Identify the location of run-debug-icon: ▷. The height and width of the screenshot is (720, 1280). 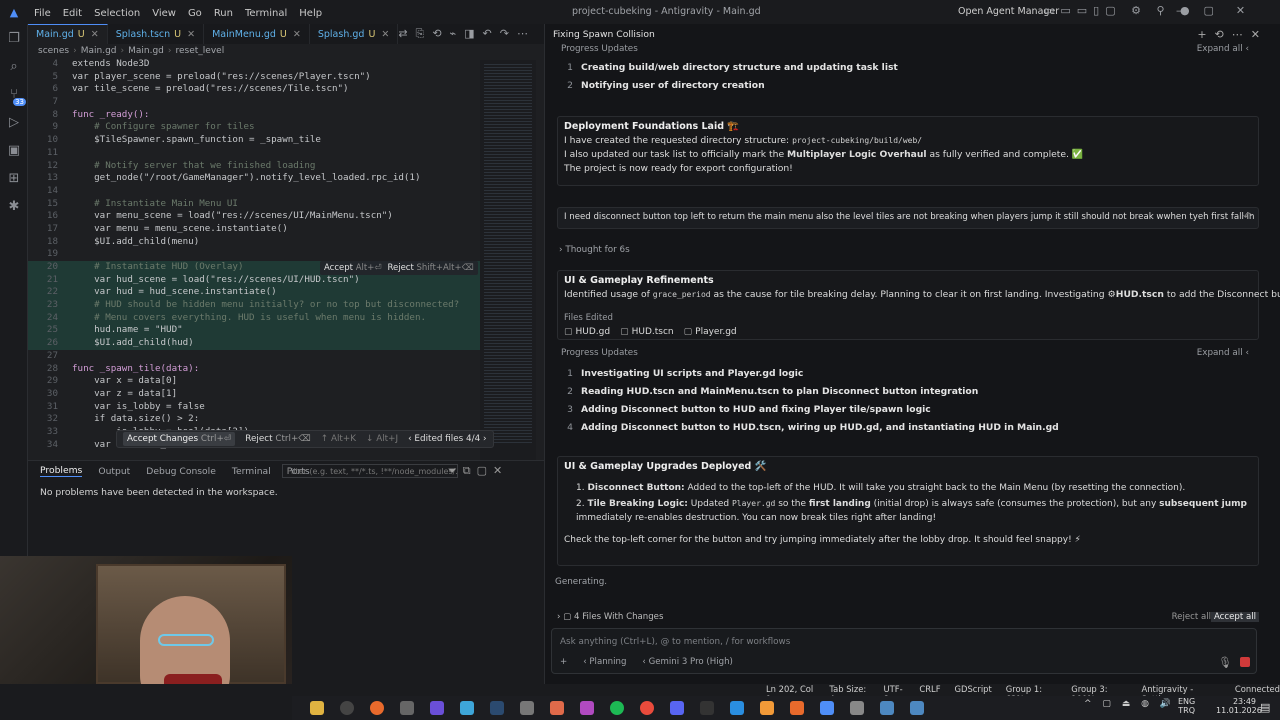
(14, 122).